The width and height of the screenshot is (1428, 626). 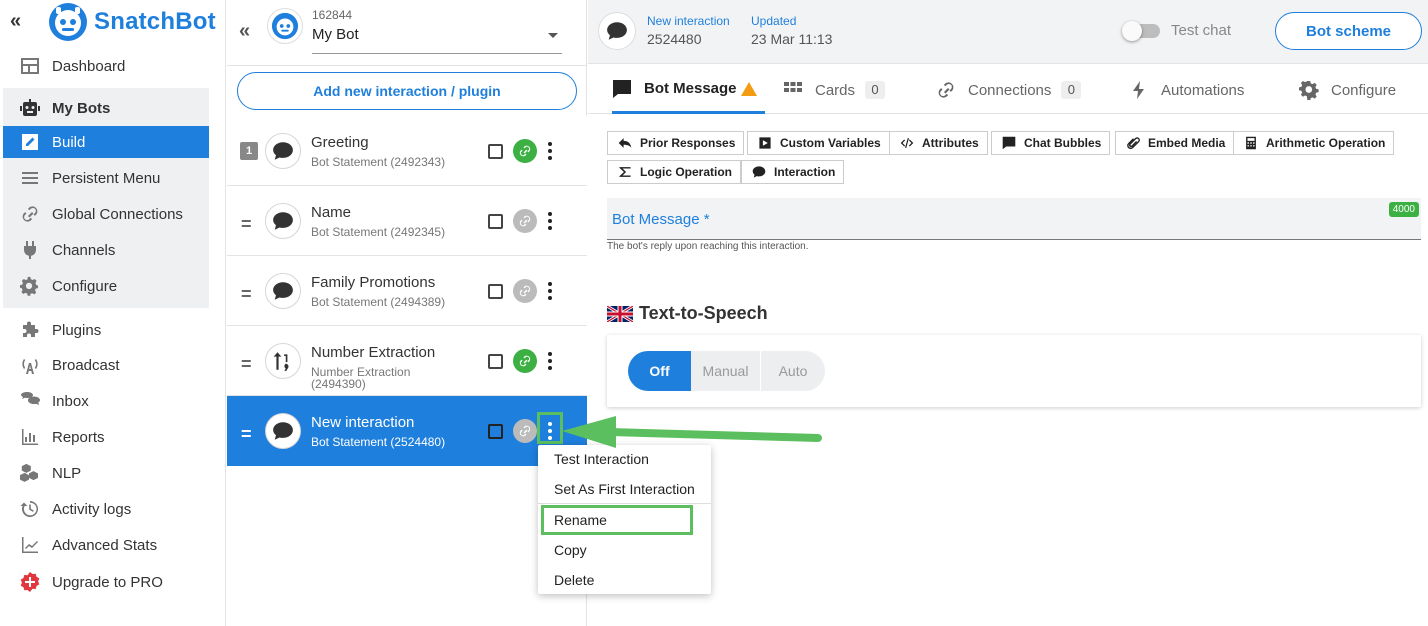 What do you see at coordinates (688, 143) in the screenshot?
I see `chip-label: Prior Responses` at bounding box center [688, 143].